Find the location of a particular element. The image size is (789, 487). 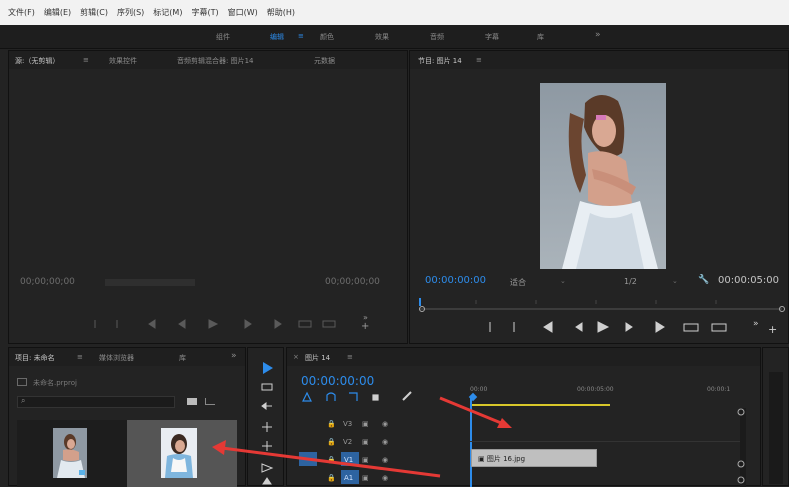

annotation-arrows is located at coordinates (362, 437).